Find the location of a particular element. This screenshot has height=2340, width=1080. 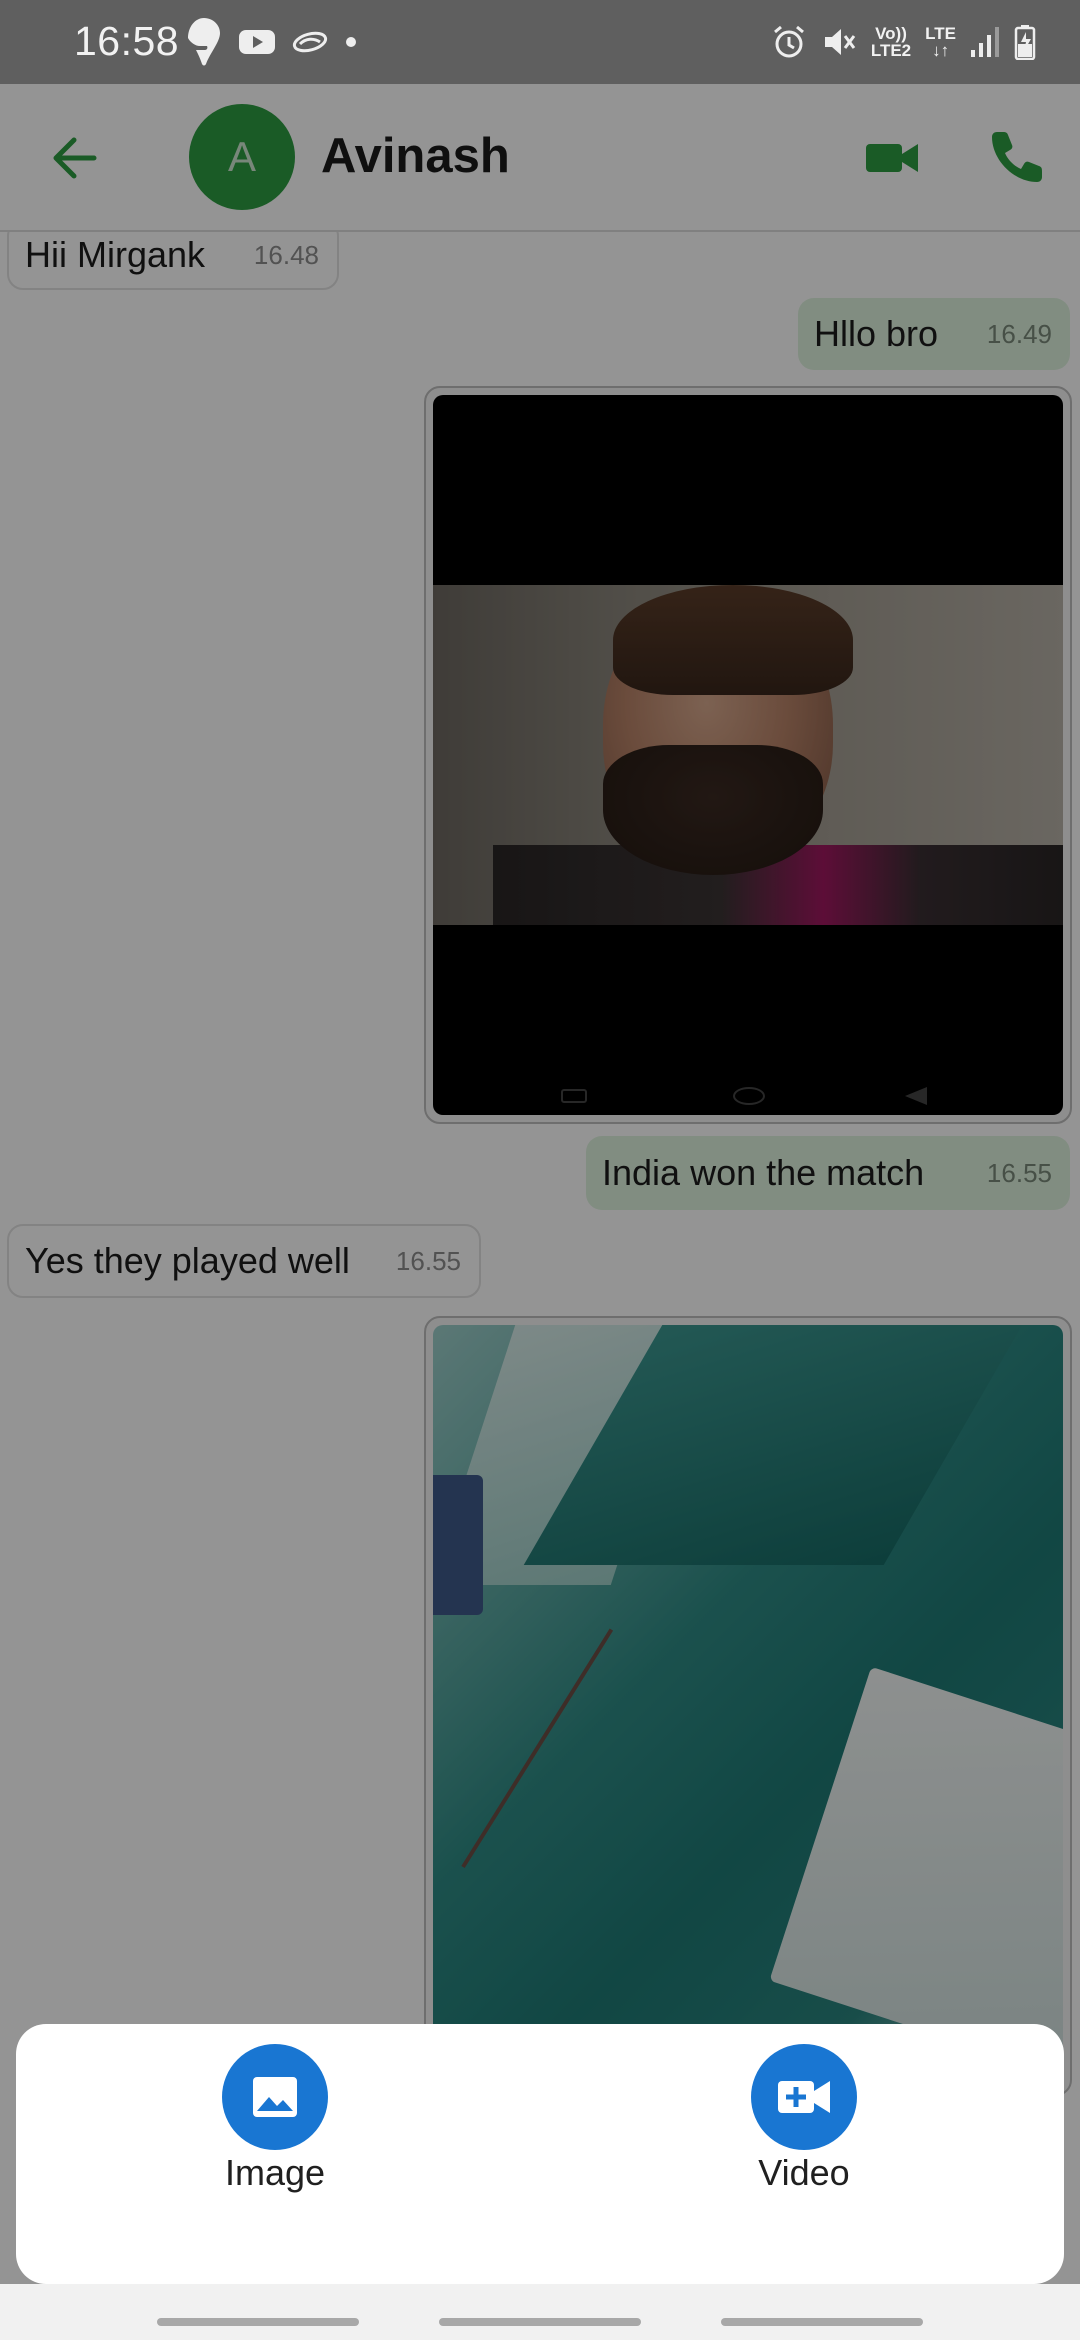

status-time: 16:58 is located at coordinates (127, 41).